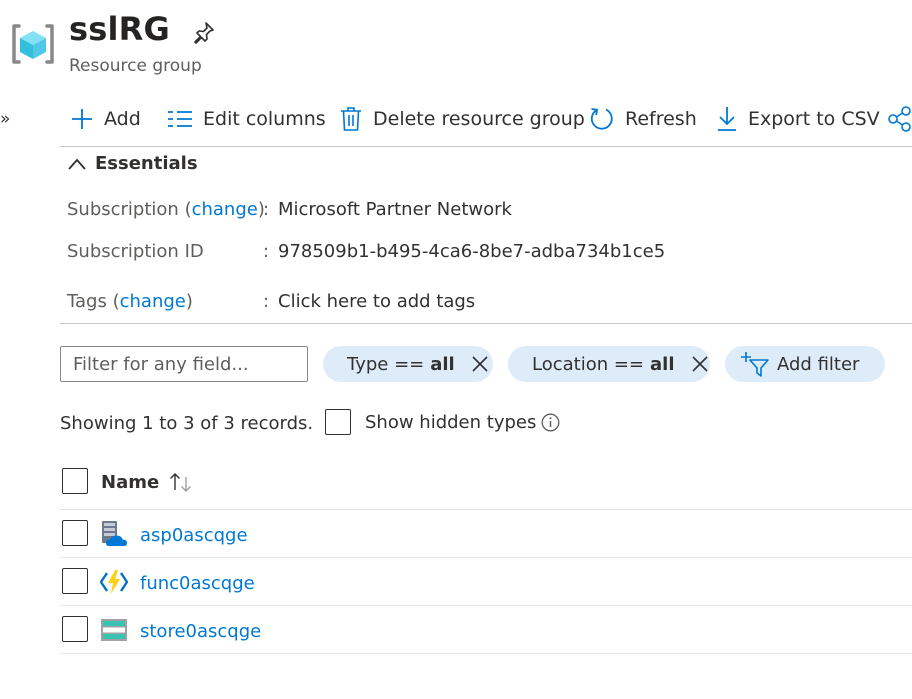  I want to click on essentials-divider, so click(486, 323).